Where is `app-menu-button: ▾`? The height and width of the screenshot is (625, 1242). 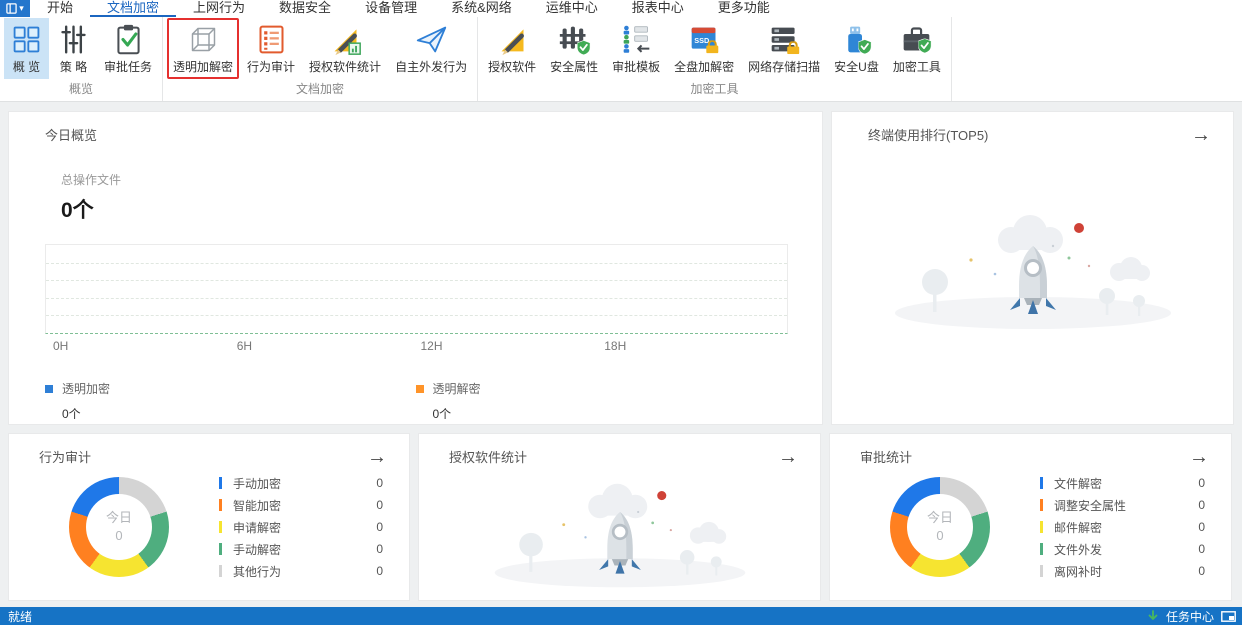 app-menu-button: ▾ is located at coordinates (15, 8).